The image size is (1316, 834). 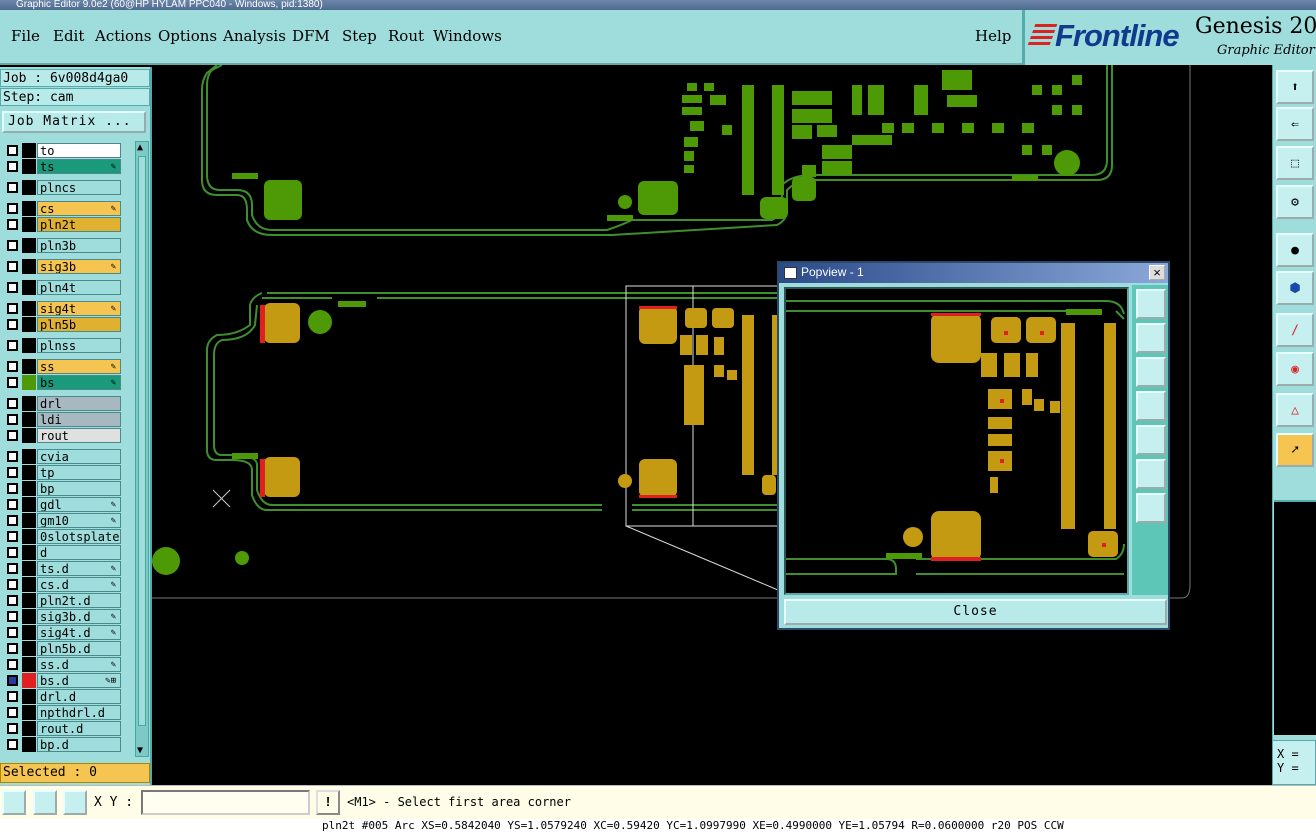 I want to click on layer-name: plnss, so click(x=79, y=345).